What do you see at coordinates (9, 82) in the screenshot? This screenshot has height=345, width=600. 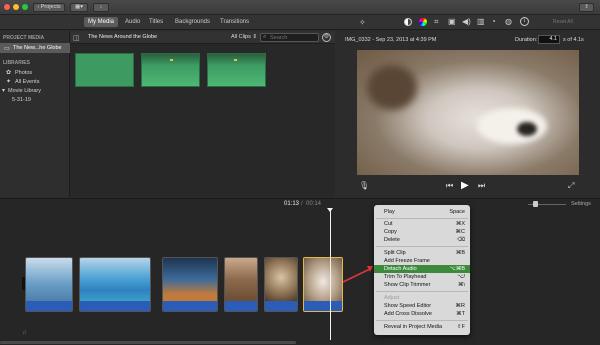 I see `star-icon: ✦` at bounding box center [9, 82].